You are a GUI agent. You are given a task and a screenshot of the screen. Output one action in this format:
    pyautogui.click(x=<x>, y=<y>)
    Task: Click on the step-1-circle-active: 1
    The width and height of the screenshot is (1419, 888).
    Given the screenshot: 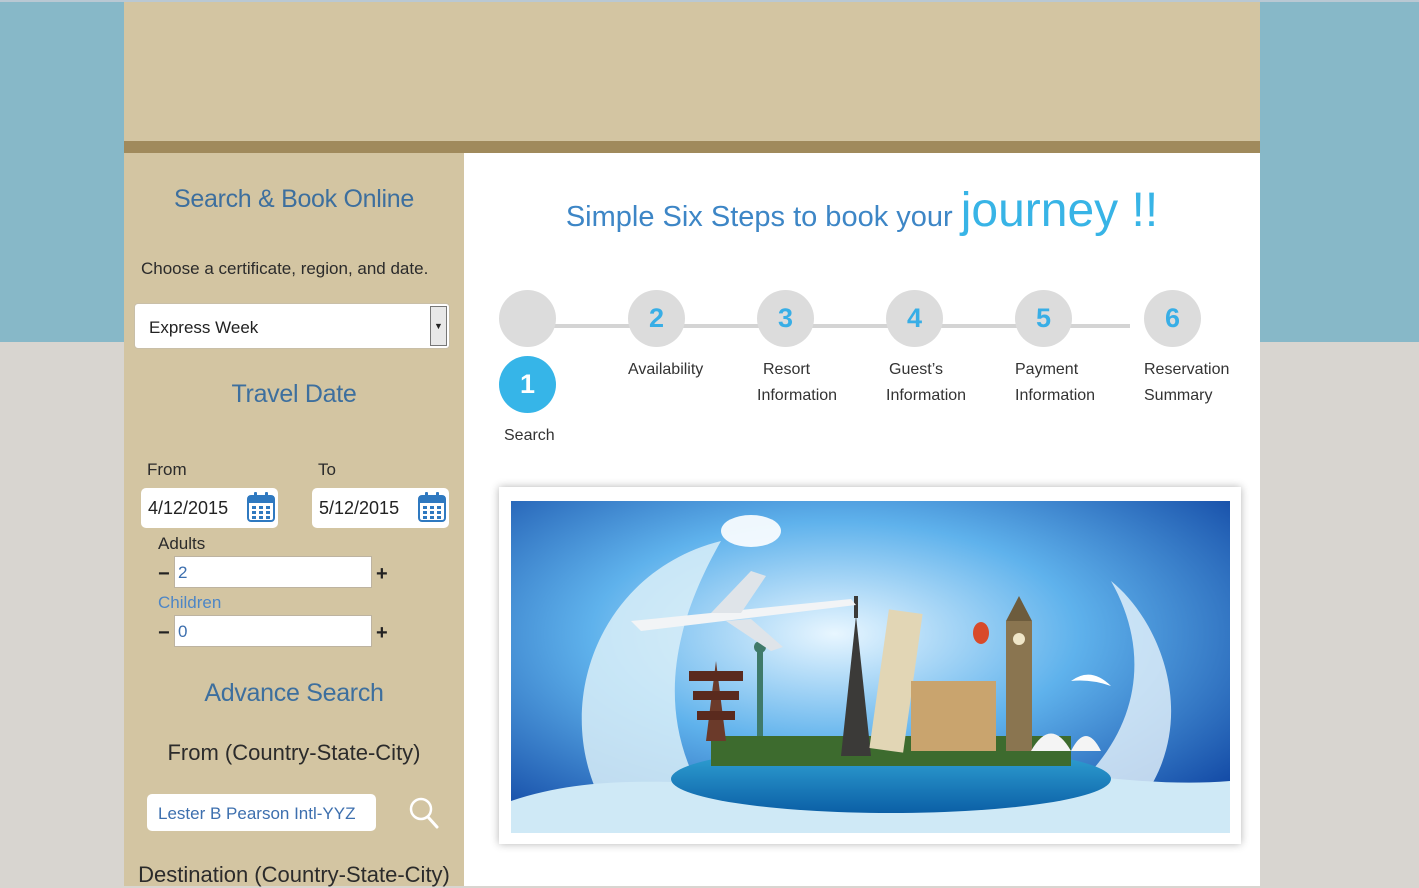 What is the action you would take?
    pyautogui.click(x=527, y=384)
    